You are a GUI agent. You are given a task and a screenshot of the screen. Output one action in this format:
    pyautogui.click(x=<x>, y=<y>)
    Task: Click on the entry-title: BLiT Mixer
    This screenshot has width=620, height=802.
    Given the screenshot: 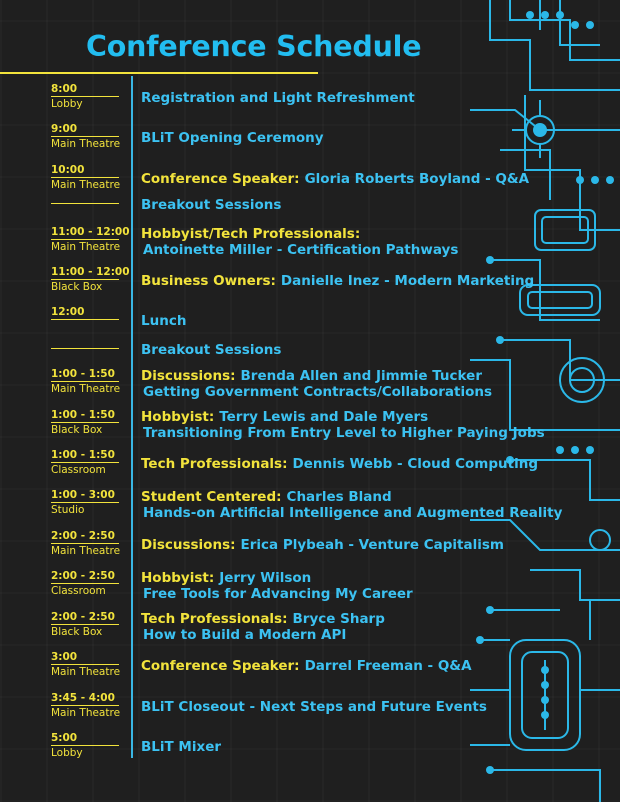 What is the action you would take?
    pyautogui.click(x=181, y=747)
    